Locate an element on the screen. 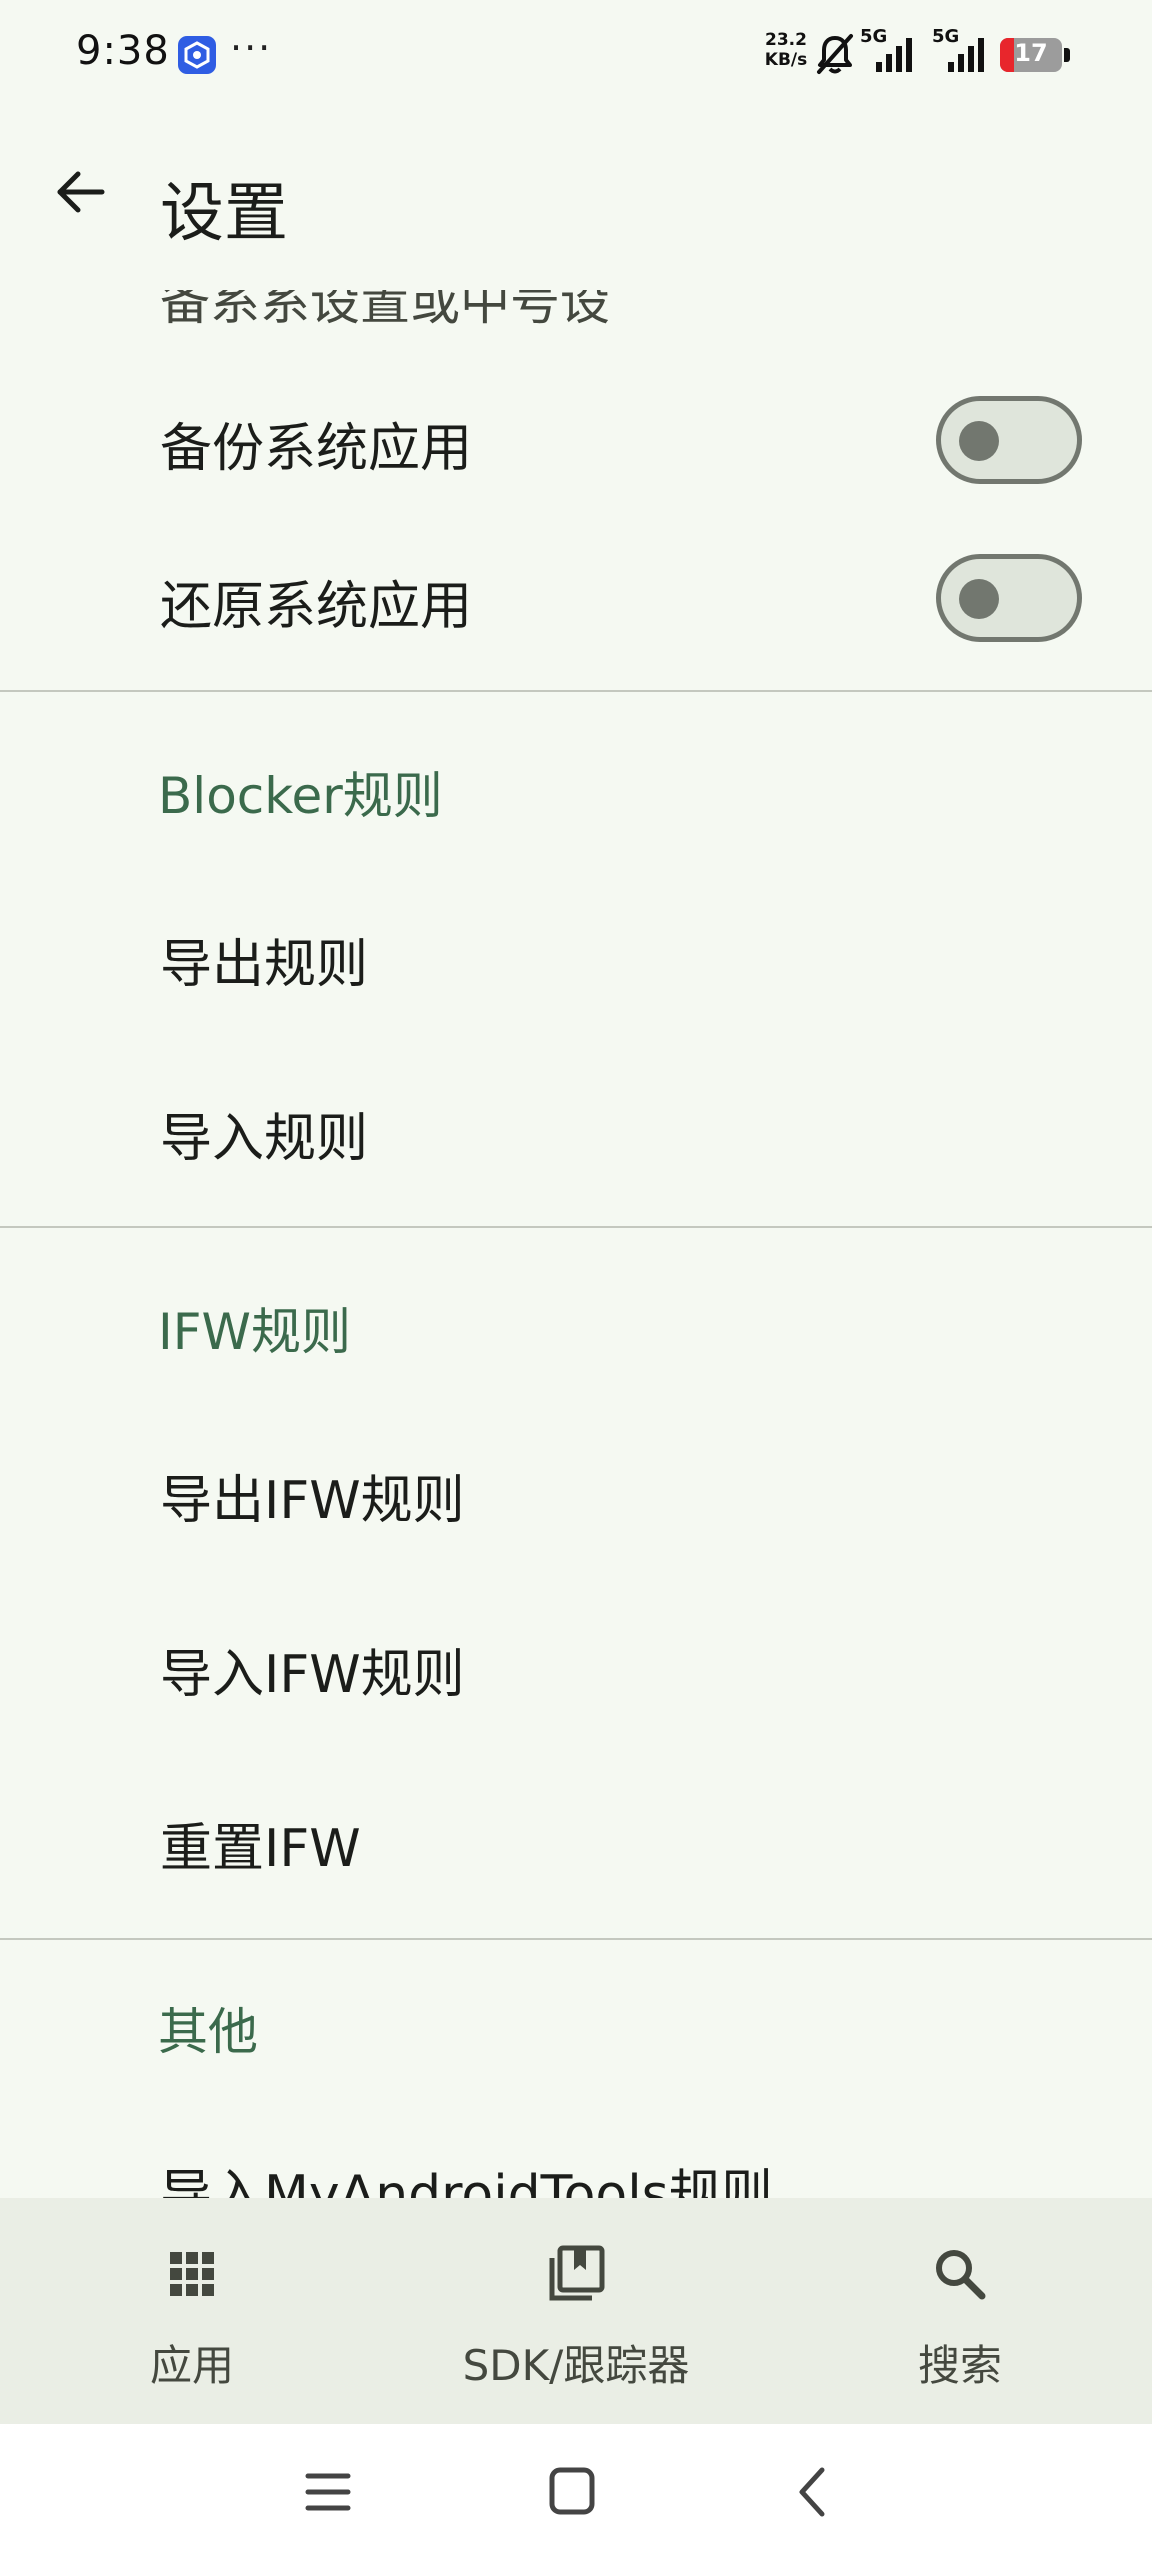 This screenshot has height=2560, width=1152. import-rules-row: 导入规则 is located at coordinates (576, 1132).